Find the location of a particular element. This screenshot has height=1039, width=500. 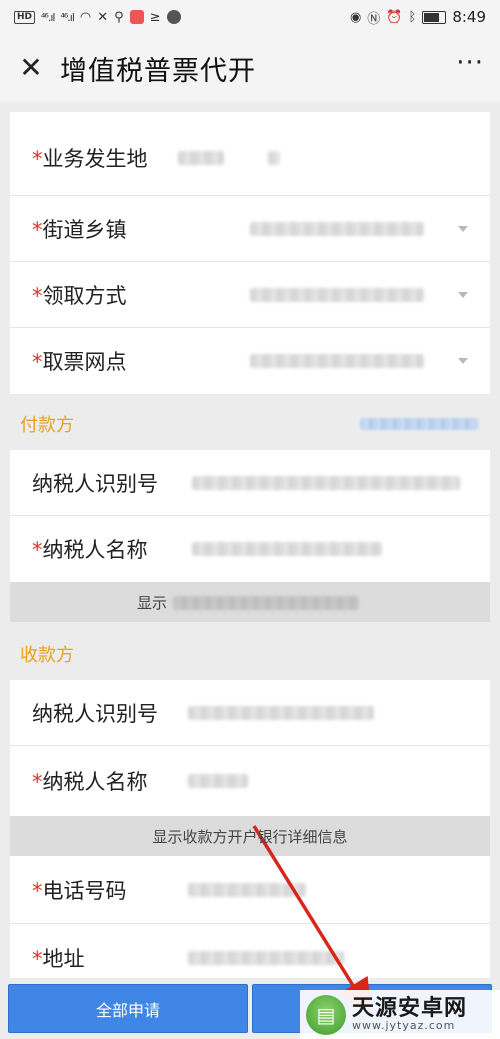

payee-taxid-value is located at coordinates (281, 712).